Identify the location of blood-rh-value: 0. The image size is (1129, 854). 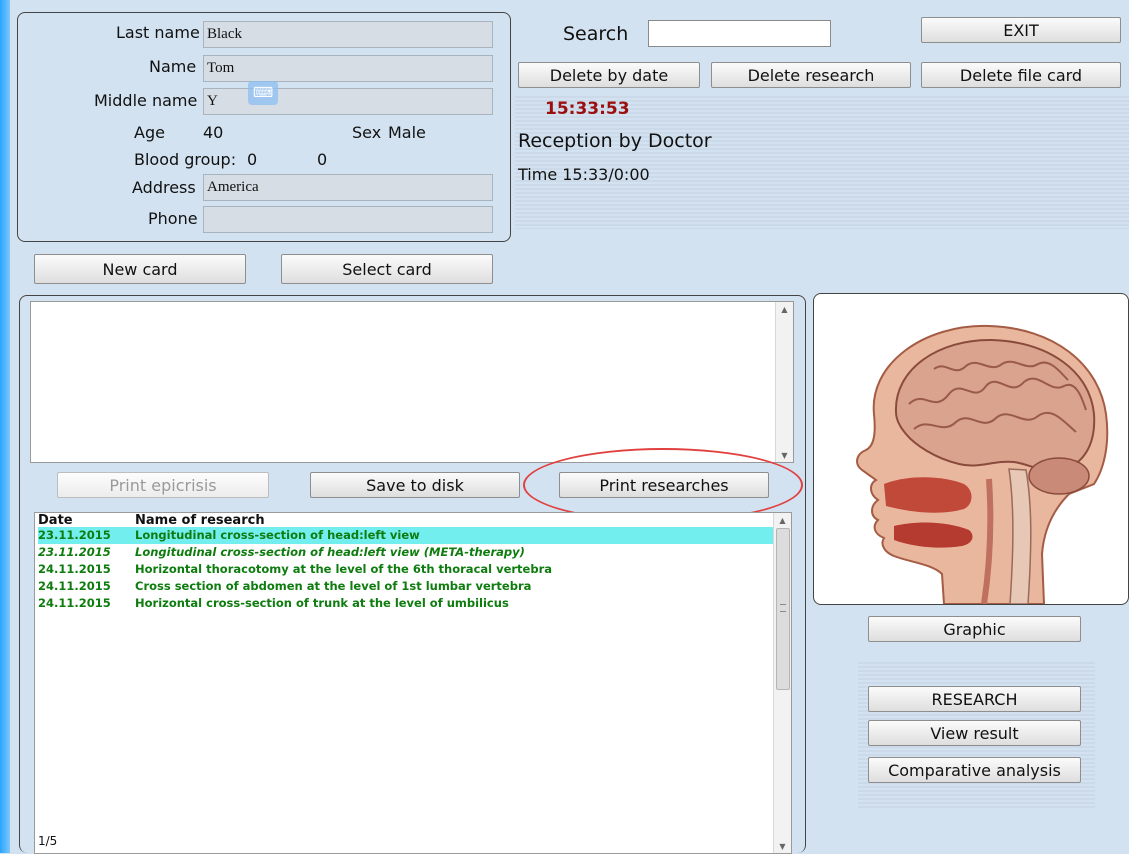
(322, 159).